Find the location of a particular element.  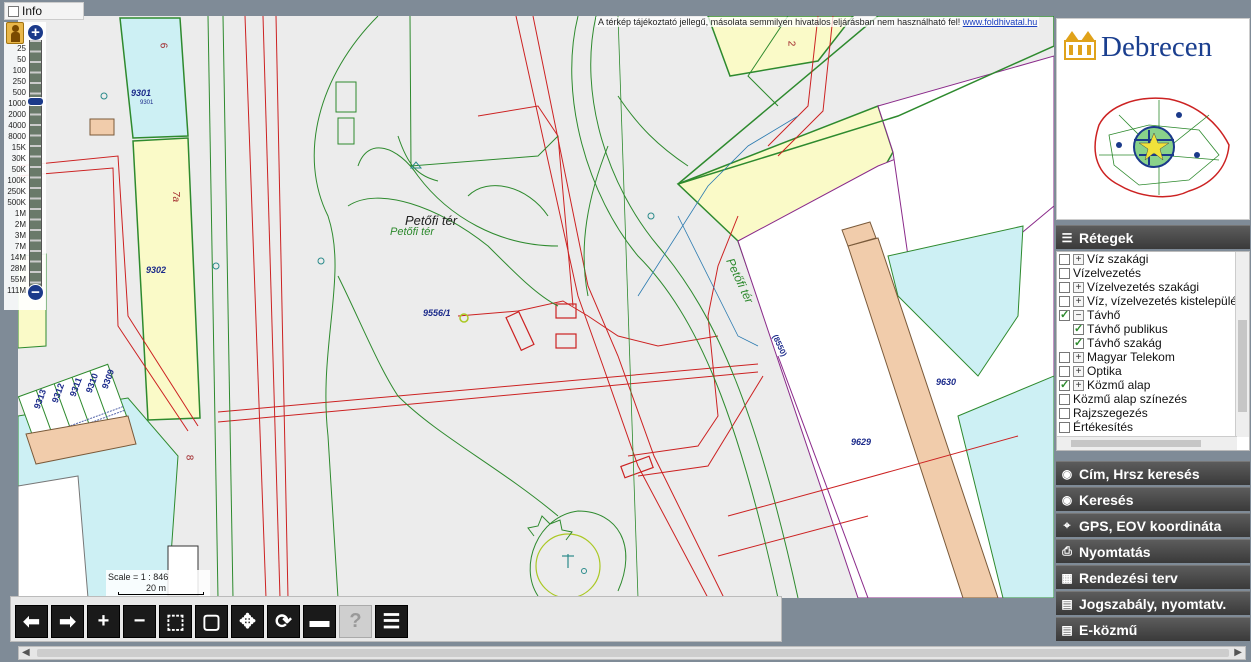

layer-item: +Közmű alap is located at coordinates (1153, 385).